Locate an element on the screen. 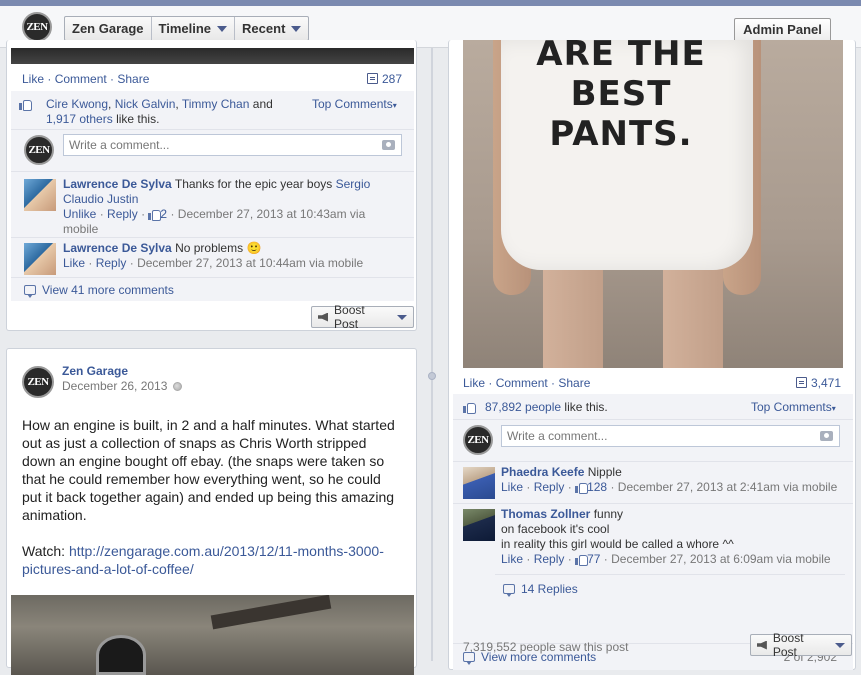  comment-timestamp: December 27, 2013 at 10:43am via is located at coordinates (271, 214).